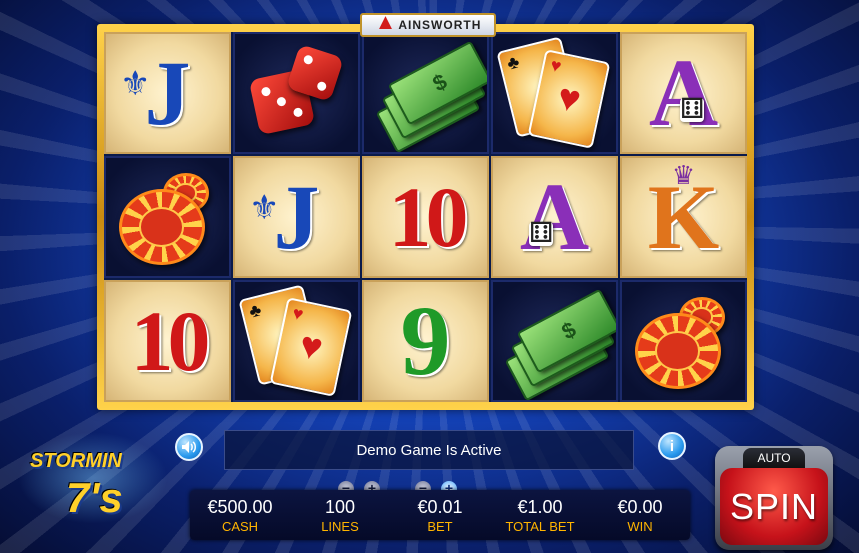  I want to click on info-icon: i, so click(672, 446).